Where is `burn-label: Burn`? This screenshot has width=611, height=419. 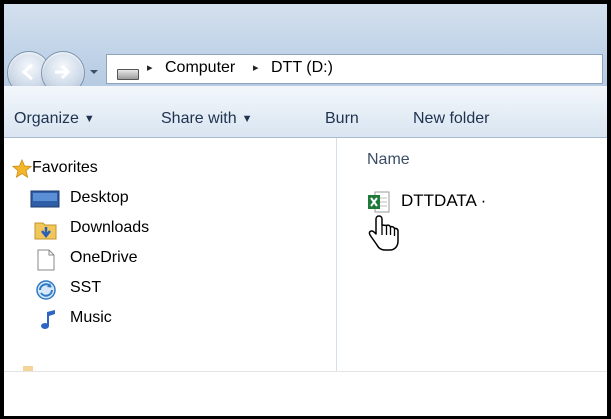 burn-label: Burn is located at coordinates (342, 118).